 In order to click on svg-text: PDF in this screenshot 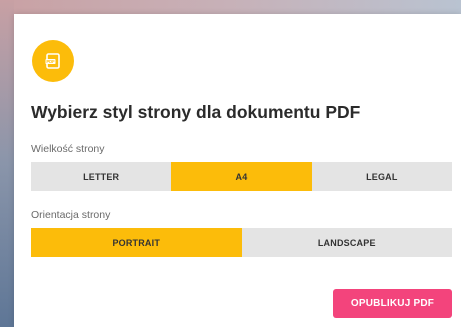, I will do `click(50, 61)`.